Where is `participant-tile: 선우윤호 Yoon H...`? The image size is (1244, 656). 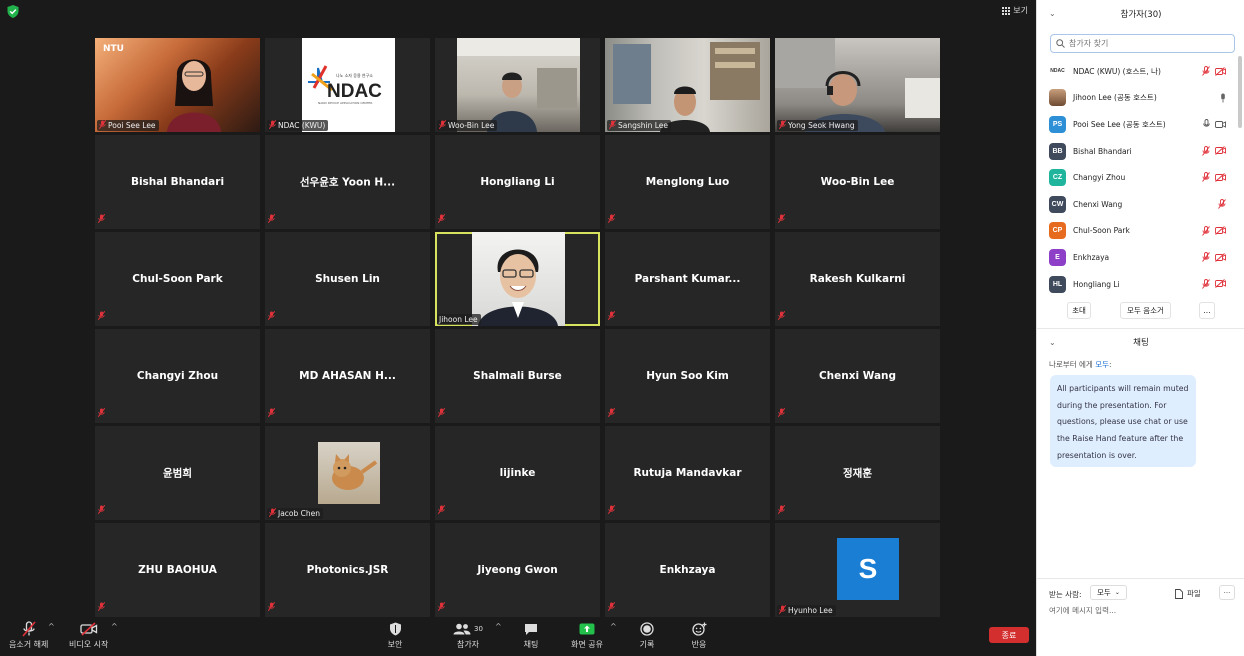 participant-tile: 선우윤호 Yoon H... is located at coordinates (347, 182).